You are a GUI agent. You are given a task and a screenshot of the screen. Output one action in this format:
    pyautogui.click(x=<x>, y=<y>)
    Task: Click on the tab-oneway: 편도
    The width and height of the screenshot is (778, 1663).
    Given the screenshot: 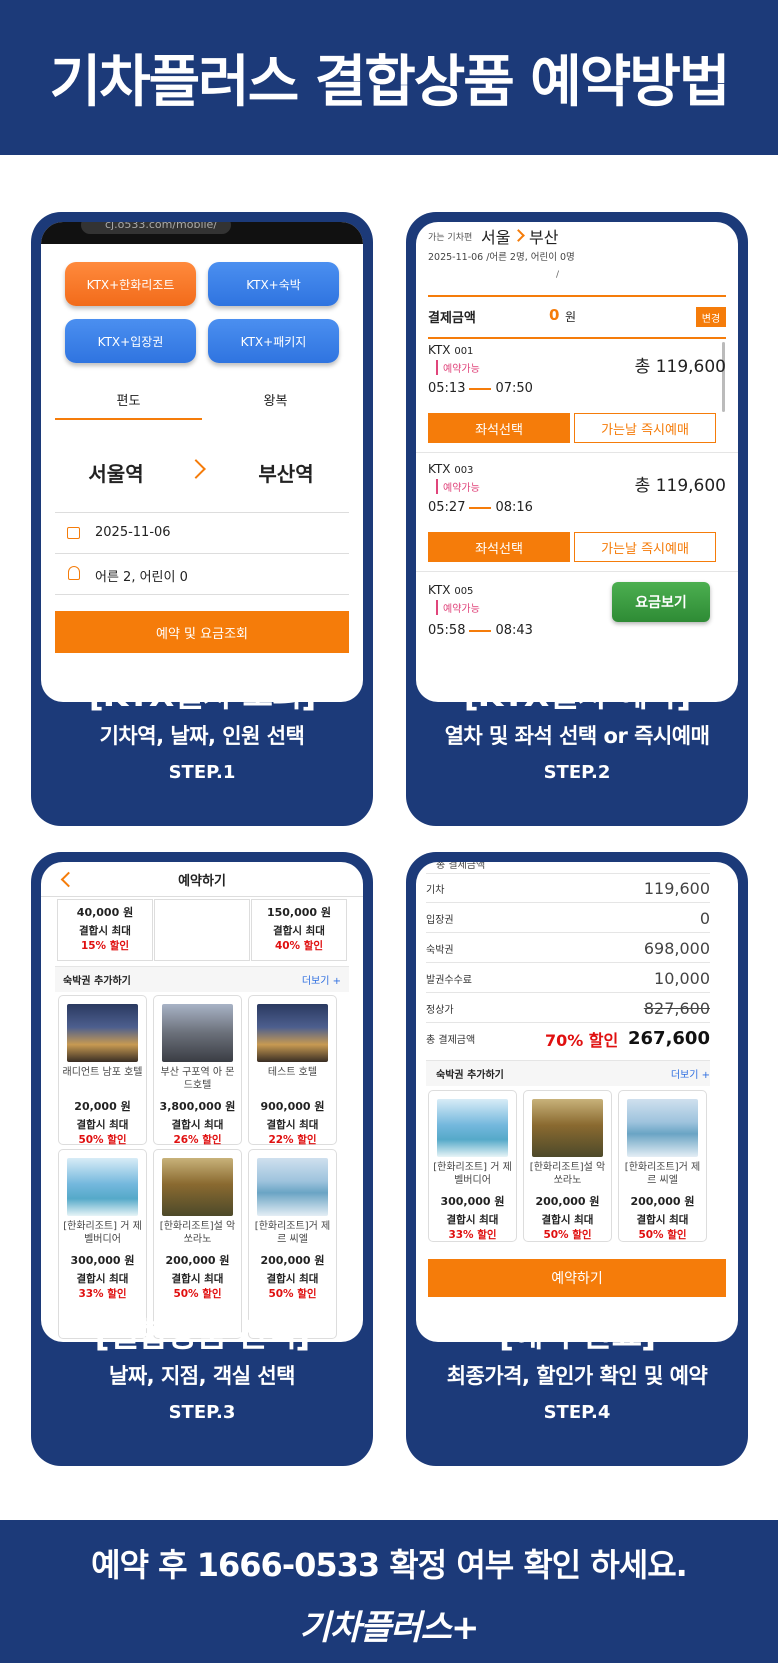 What is the action you would take?
    pyautogui.click(x=128, y=399)
    